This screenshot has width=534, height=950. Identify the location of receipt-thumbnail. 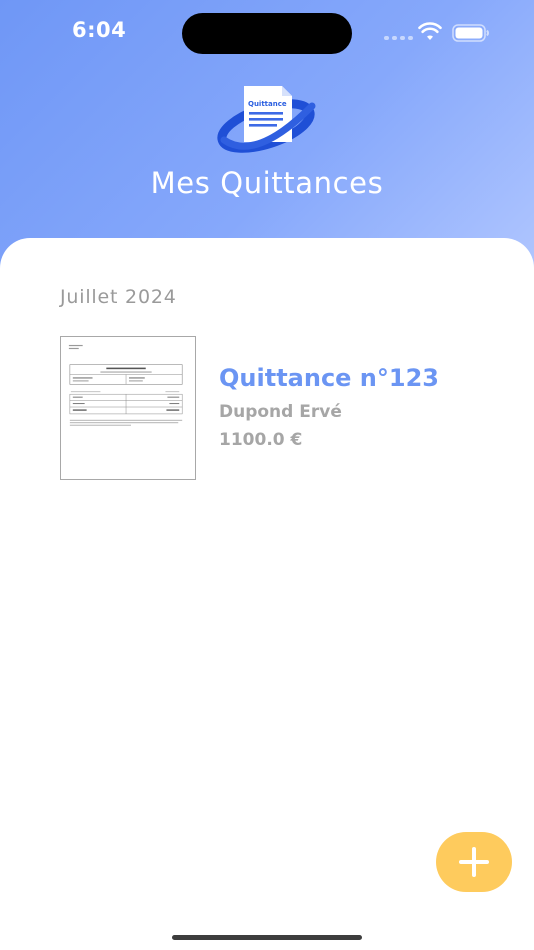
(128, 408).